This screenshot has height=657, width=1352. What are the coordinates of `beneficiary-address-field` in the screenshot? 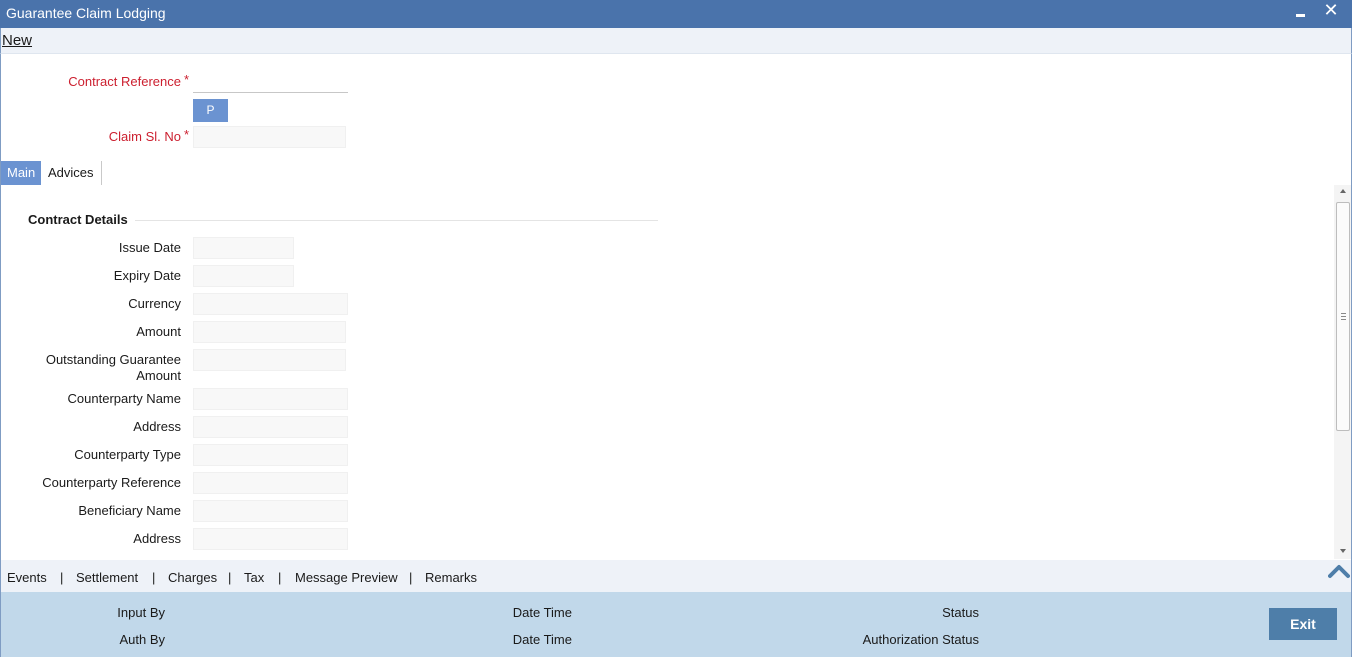 It's located at (270, 539).